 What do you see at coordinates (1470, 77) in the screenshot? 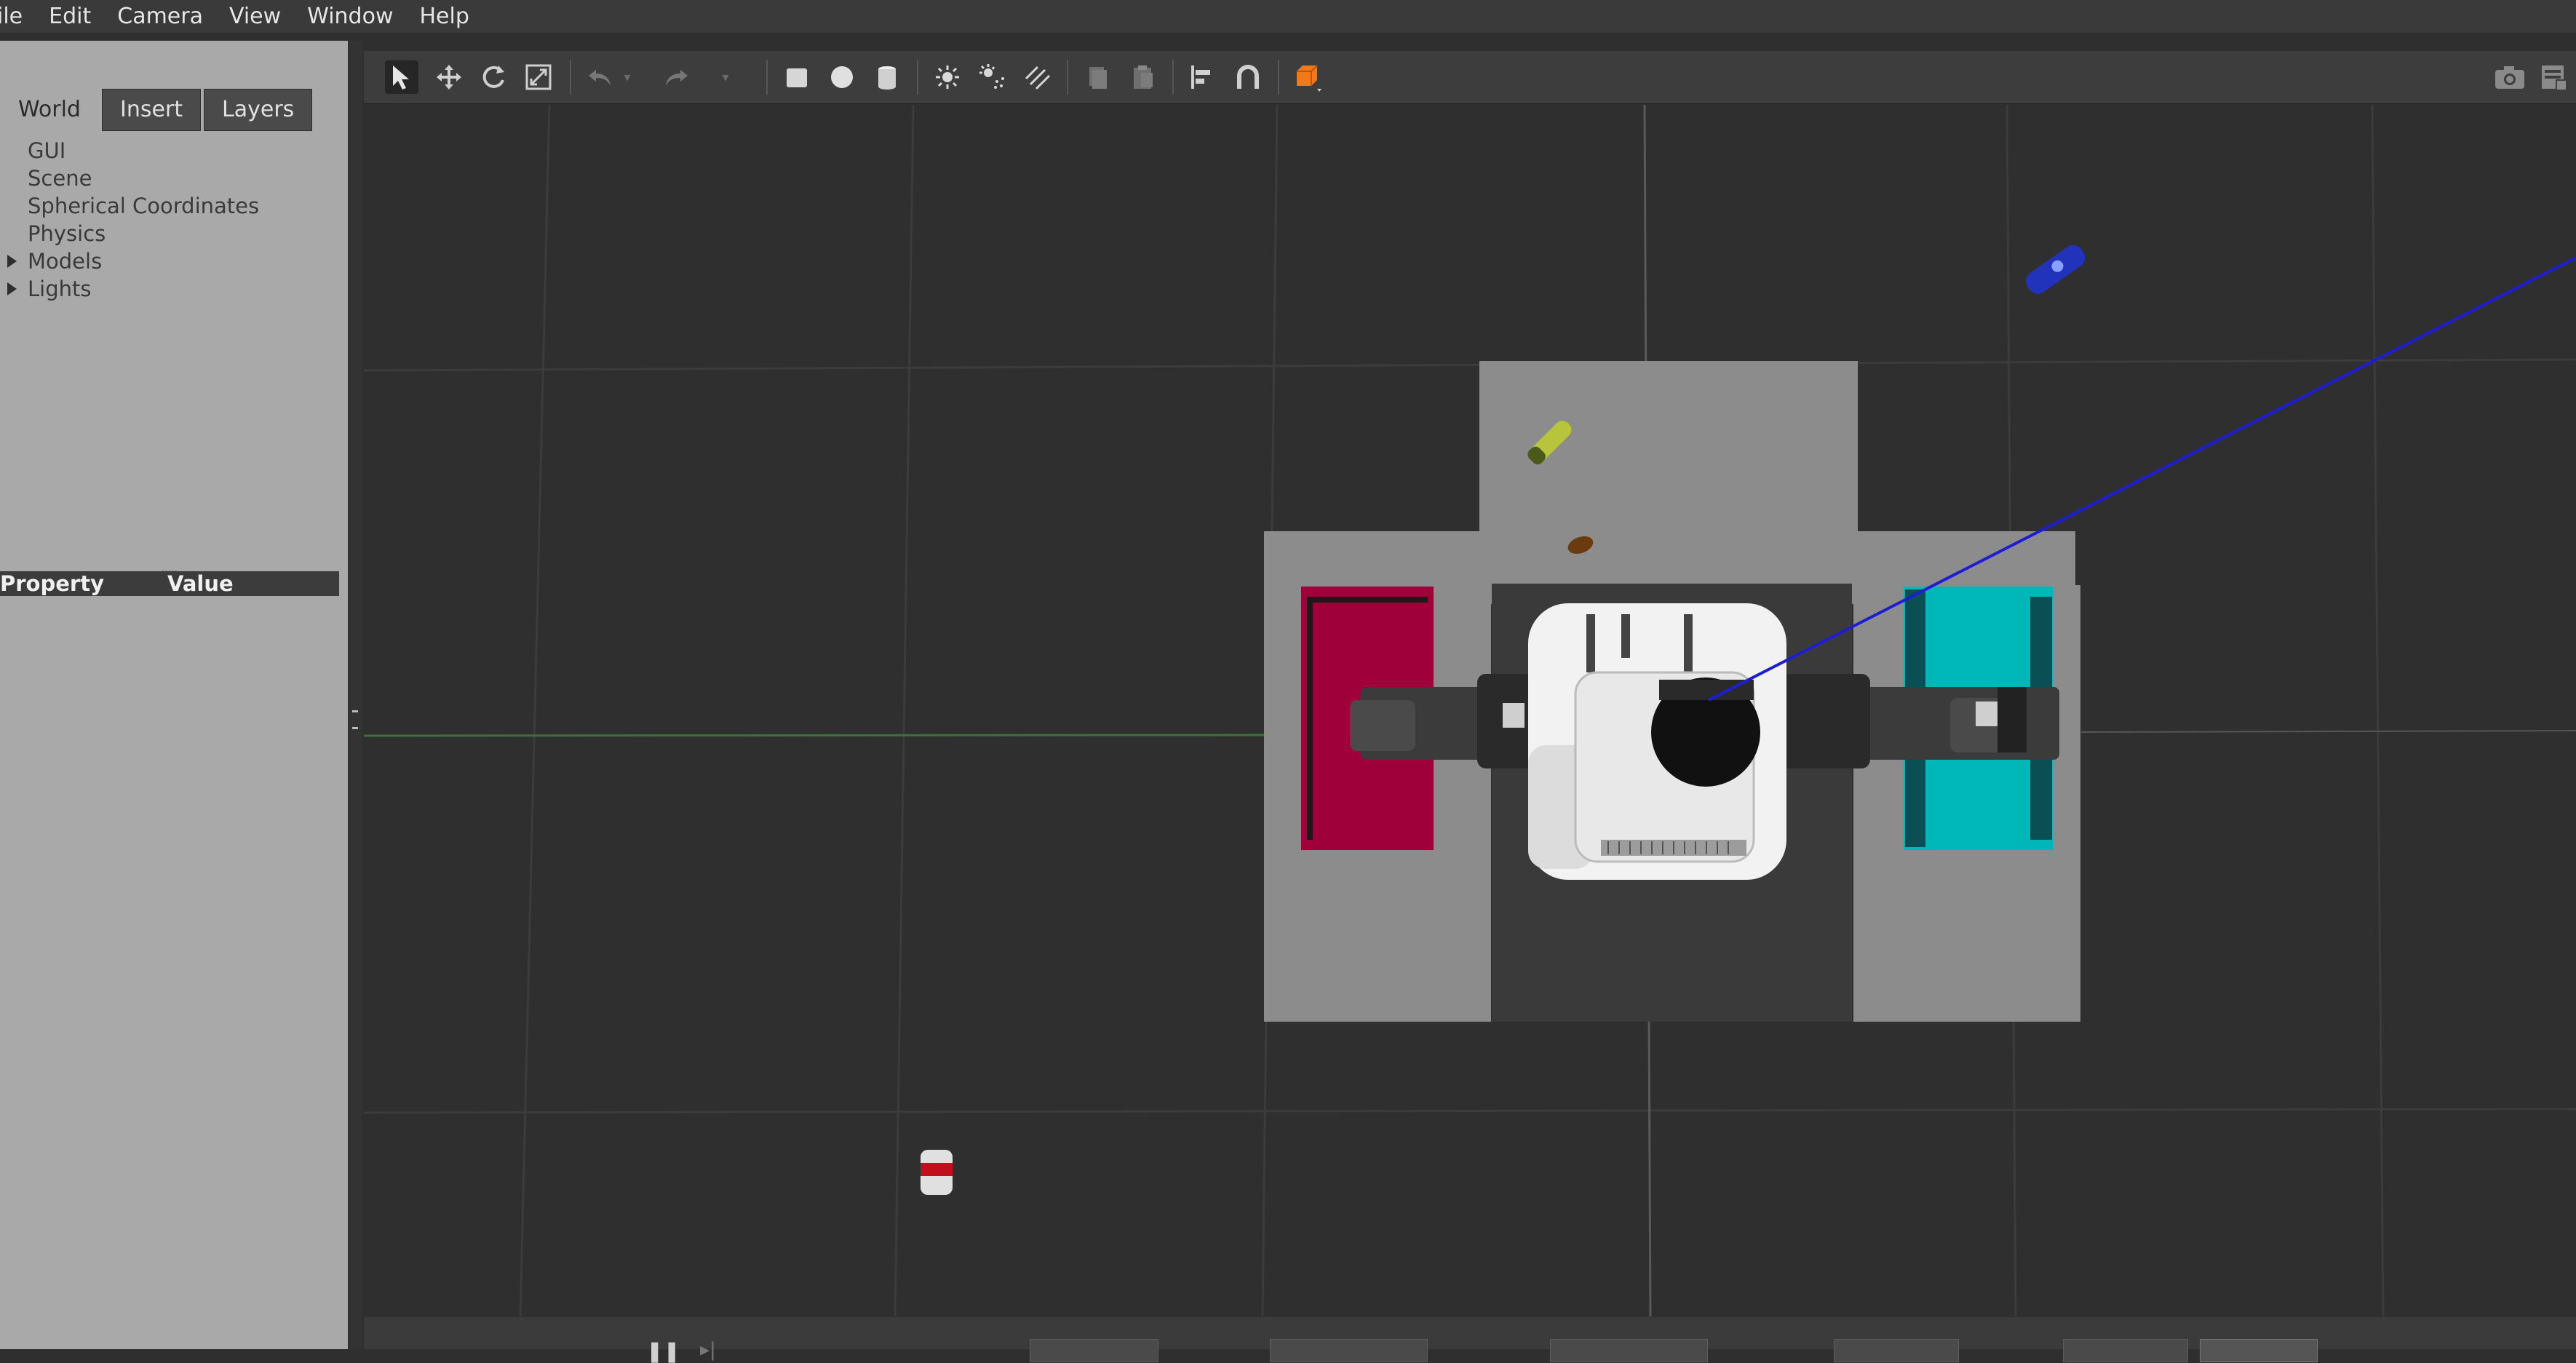
I see `toolbar: ▾ ▾` at bounding box center [1470, 77].